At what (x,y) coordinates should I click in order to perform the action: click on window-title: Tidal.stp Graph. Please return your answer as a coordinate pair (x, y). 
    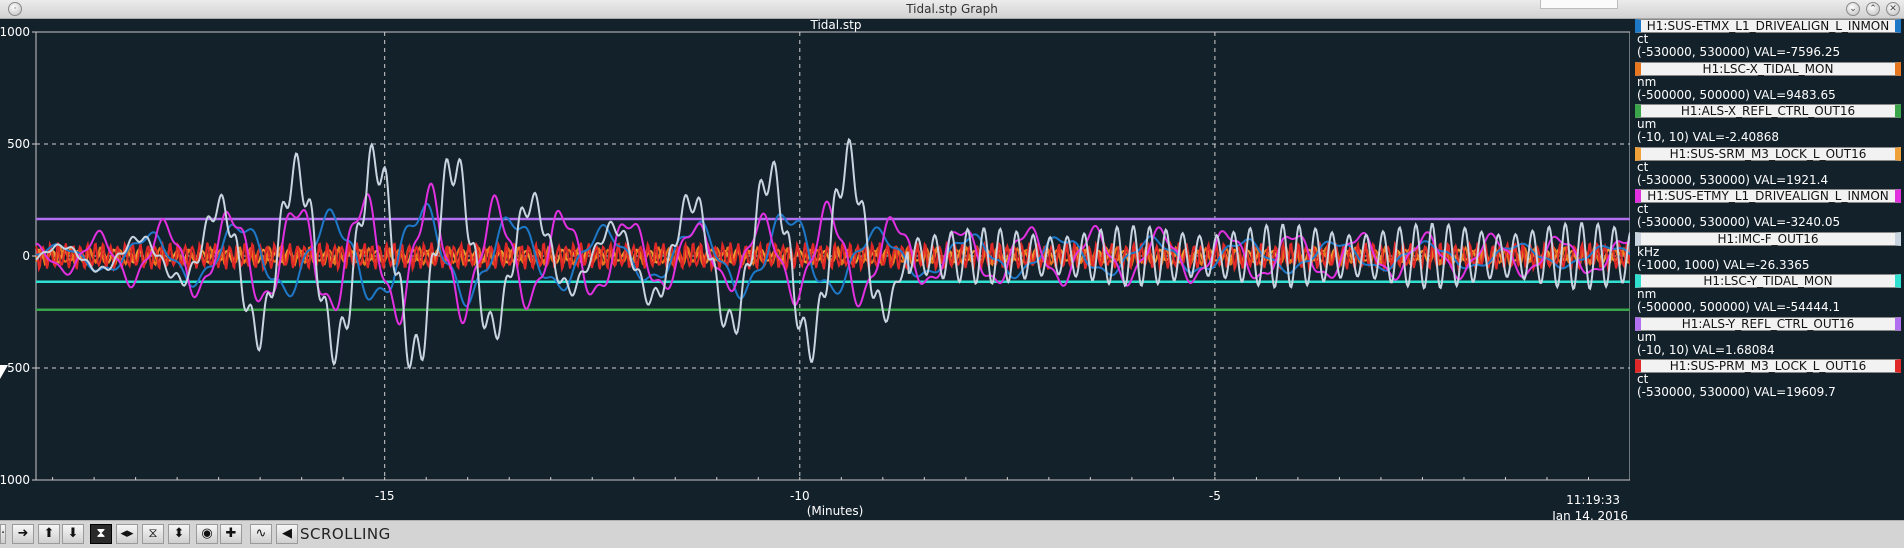
    Looking at the image, I should click on (952, 9).